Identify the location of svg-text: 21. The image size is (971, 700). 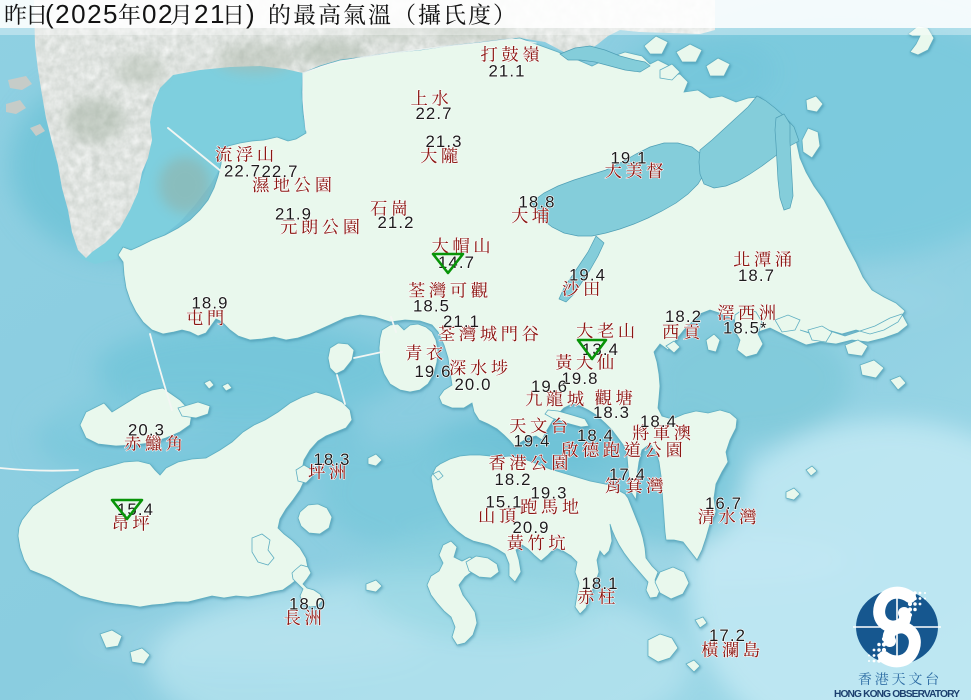
(210, 14).